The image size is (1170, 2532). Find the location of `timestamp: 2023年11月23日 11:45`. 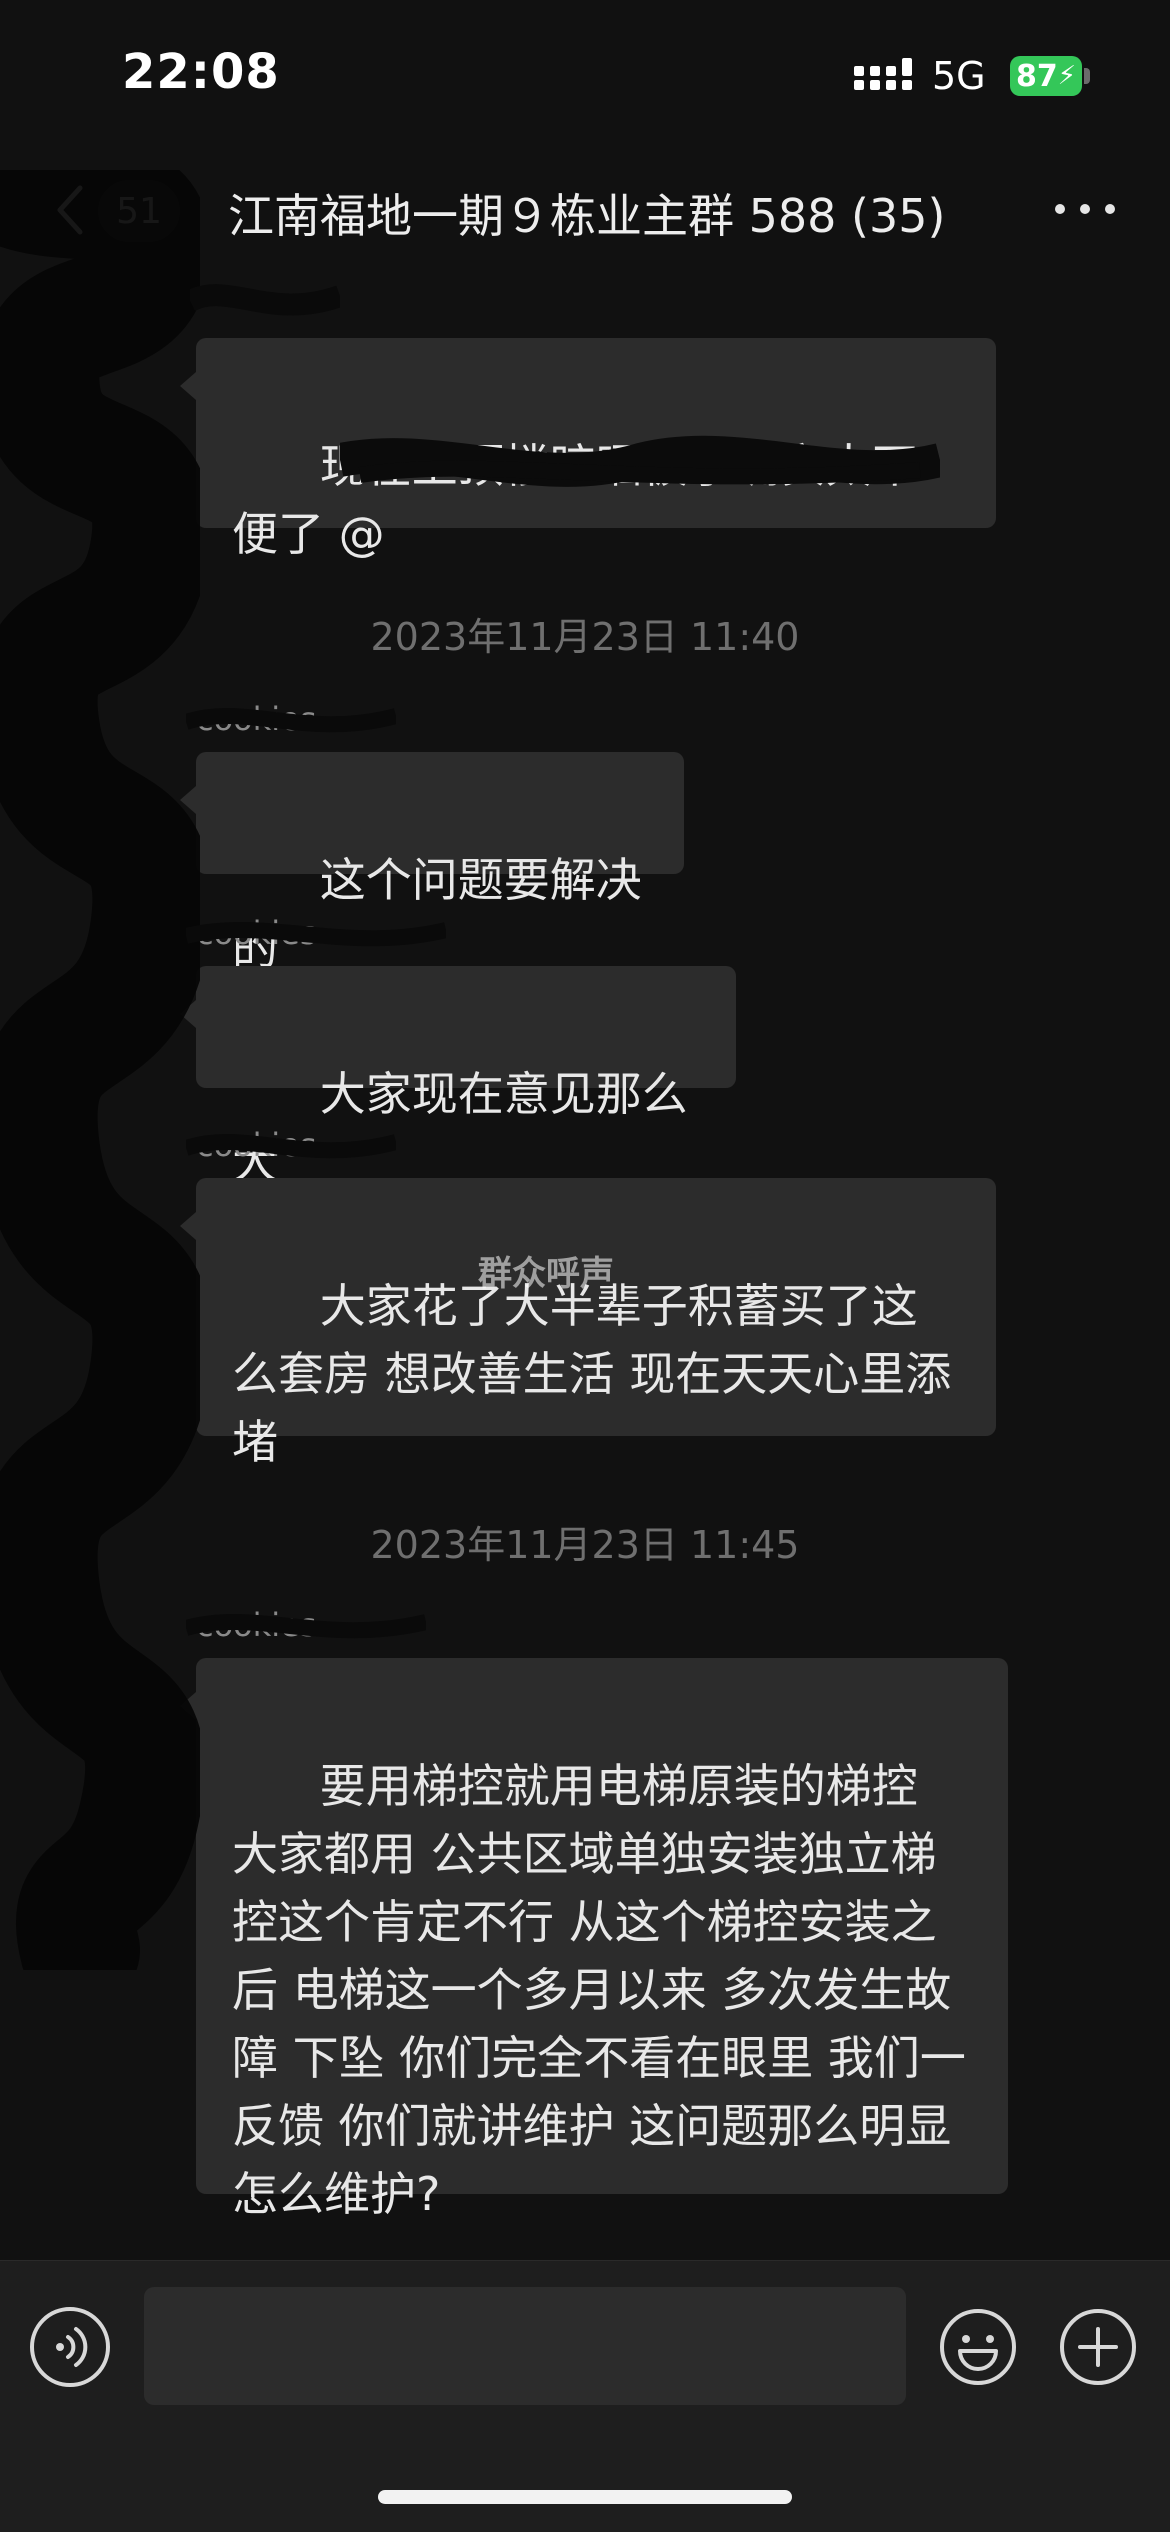

timestamp: 2023年11月23日 11:45 is located at coordinates (585, 1545).